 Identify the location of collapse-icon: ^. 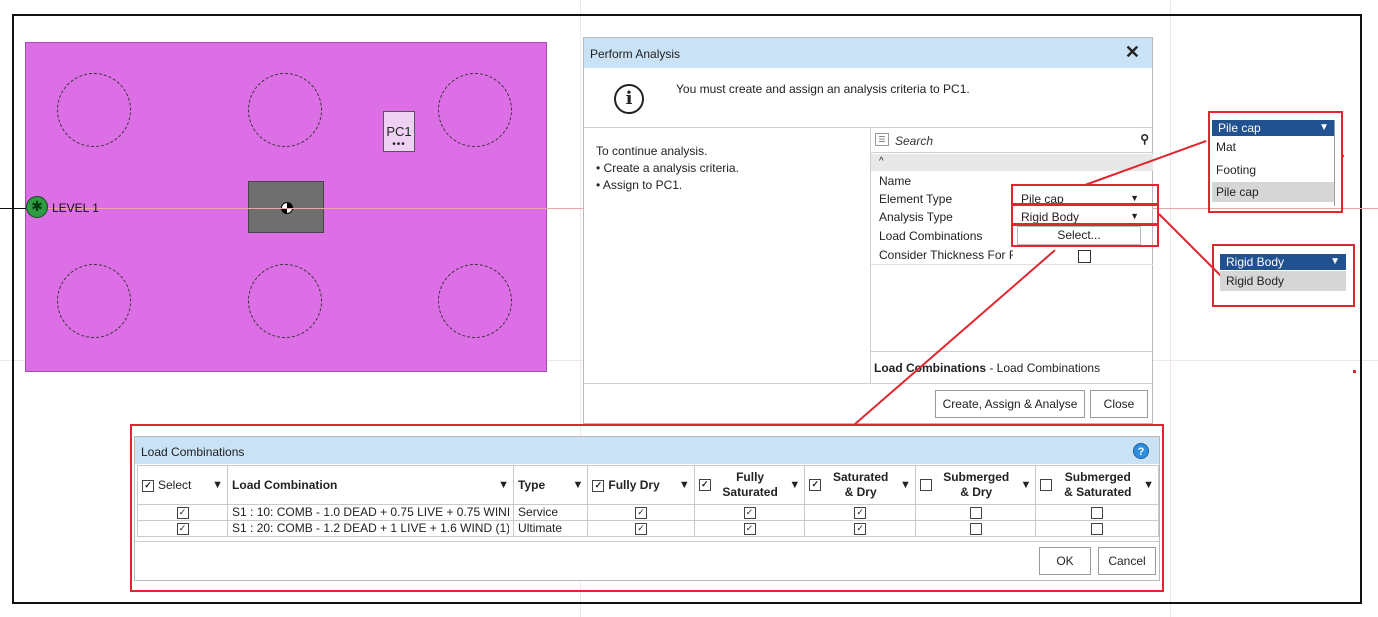
(881, 161).